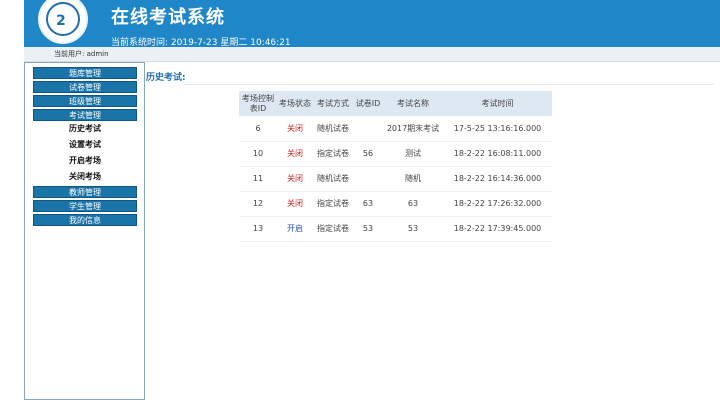 Image resolution: width=720 pixels, height=400 pixels. Describe the element at coordinates (295, 103) in the screenshot. I see `column-header: 考场状态` at that location.